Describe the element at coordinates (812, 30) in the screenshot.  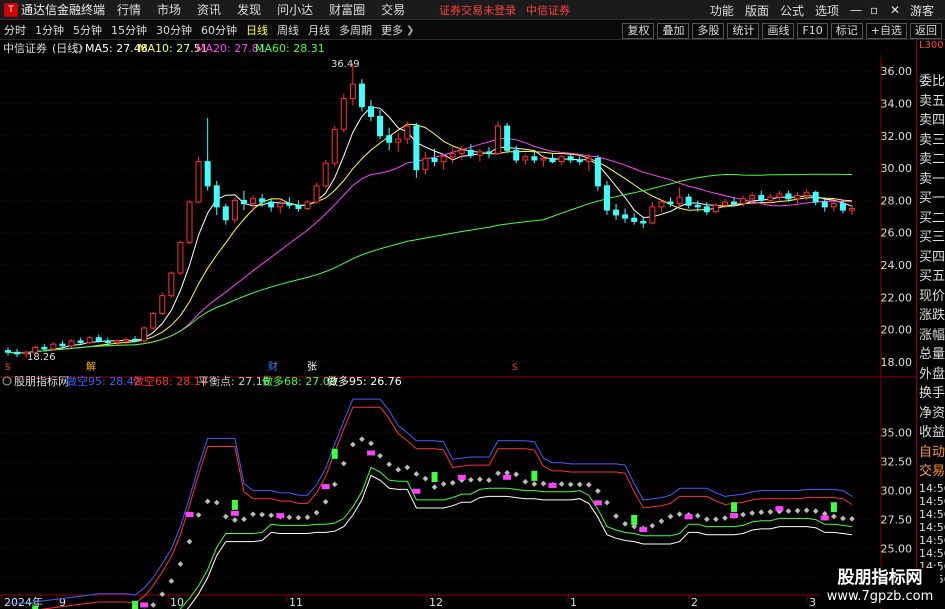
I see `tool-5: F10` at that location.